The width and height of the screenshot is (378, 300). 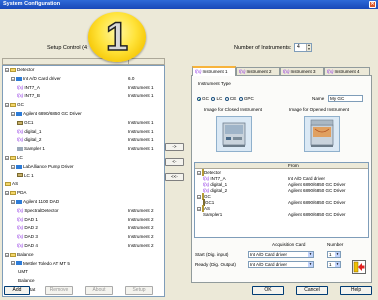 What do you see at coordinates (83, 193) in the screenshot?
I see `tree-row: − PDA` at bounding box center [83, 193].